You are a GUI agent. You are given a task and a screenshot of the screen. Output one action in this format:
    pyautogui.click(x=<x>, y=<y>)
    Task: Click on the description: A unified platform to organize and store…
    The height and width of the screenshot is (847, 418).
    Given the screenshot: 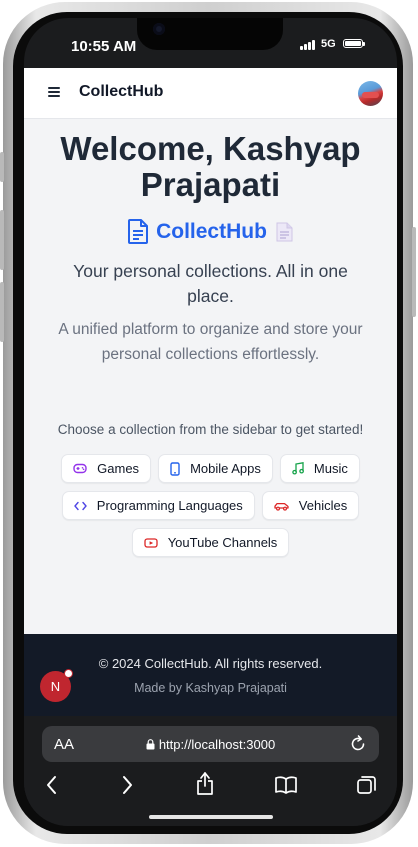 What is the action you would take?
    pyautogui.click(x=210, y=342)
    